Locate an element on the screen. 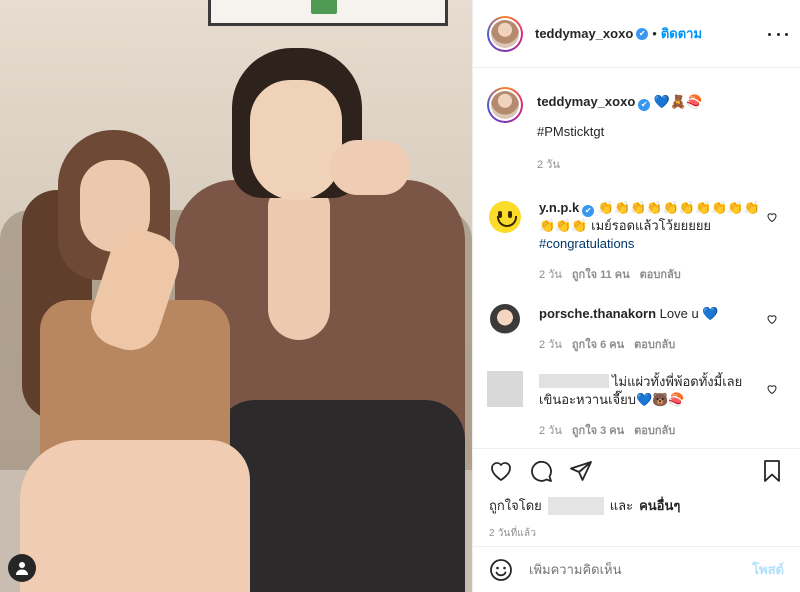 Image resolution: width=800 pixels, height=592 pixels. emoji-icon is located at coordinates (501, 570).